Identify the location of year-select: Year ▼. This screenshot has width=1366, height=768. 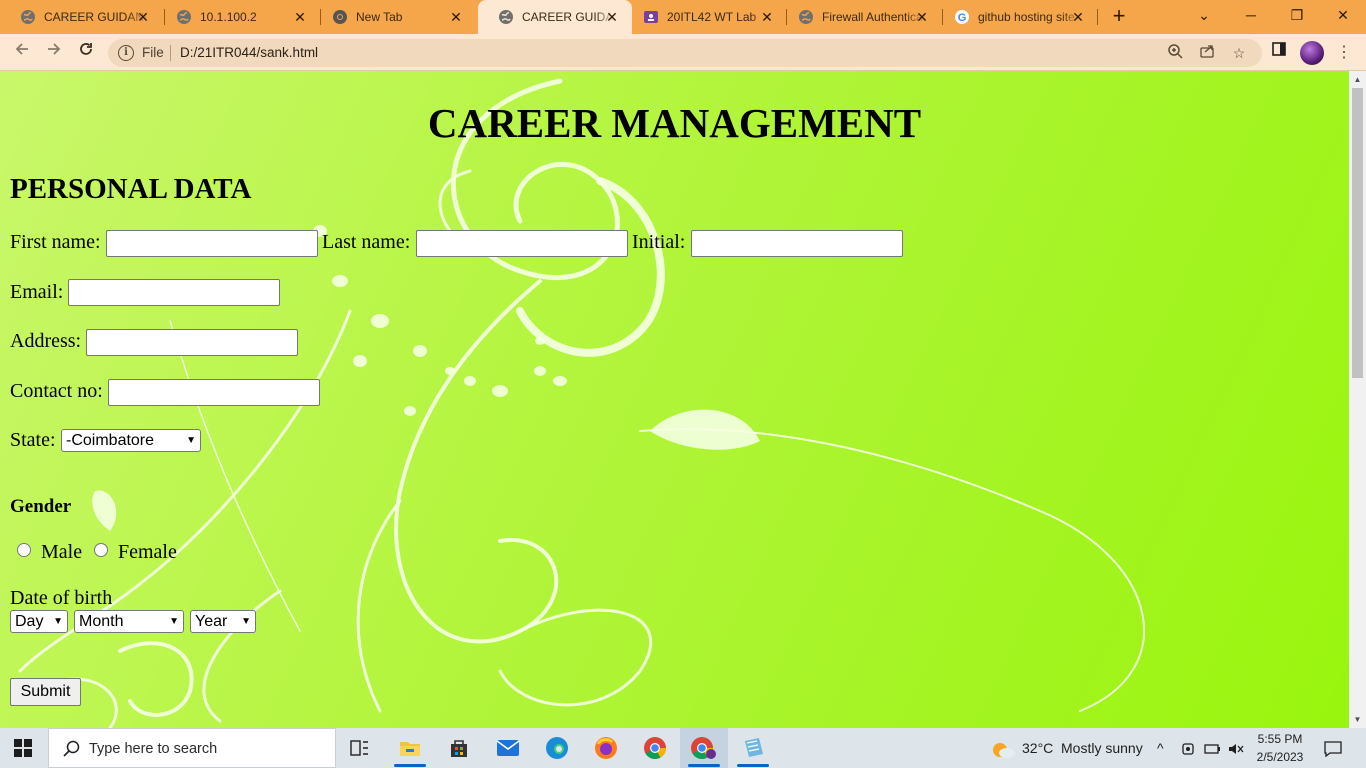
(223, 621).